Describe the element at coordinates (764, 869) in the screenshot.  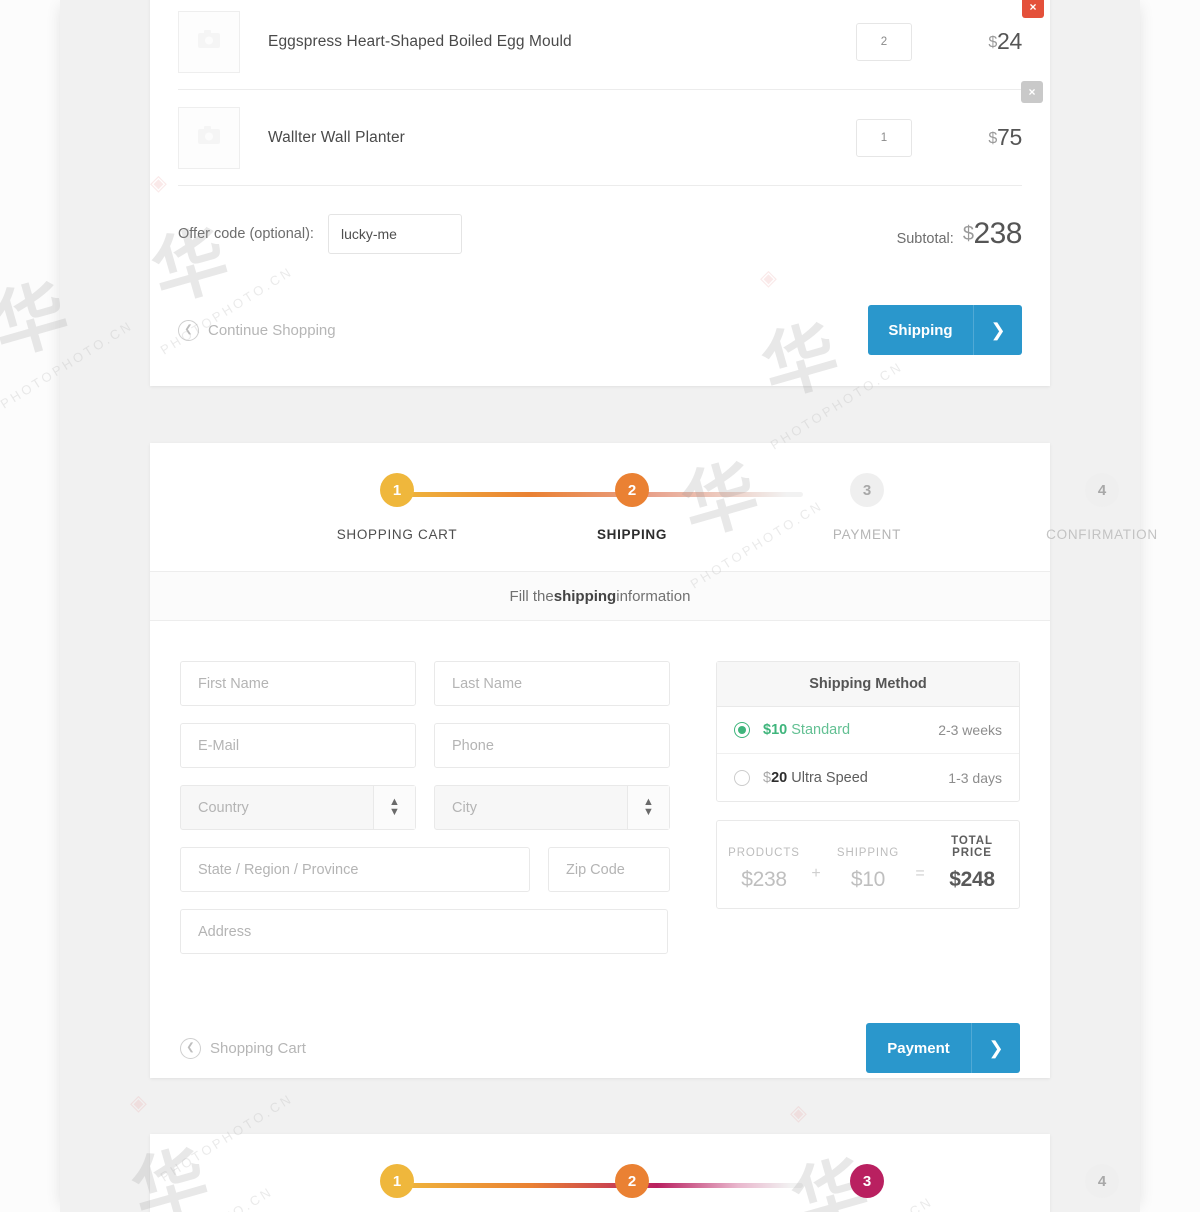
I see `totals-products: PRODUCTS $238` at that location.